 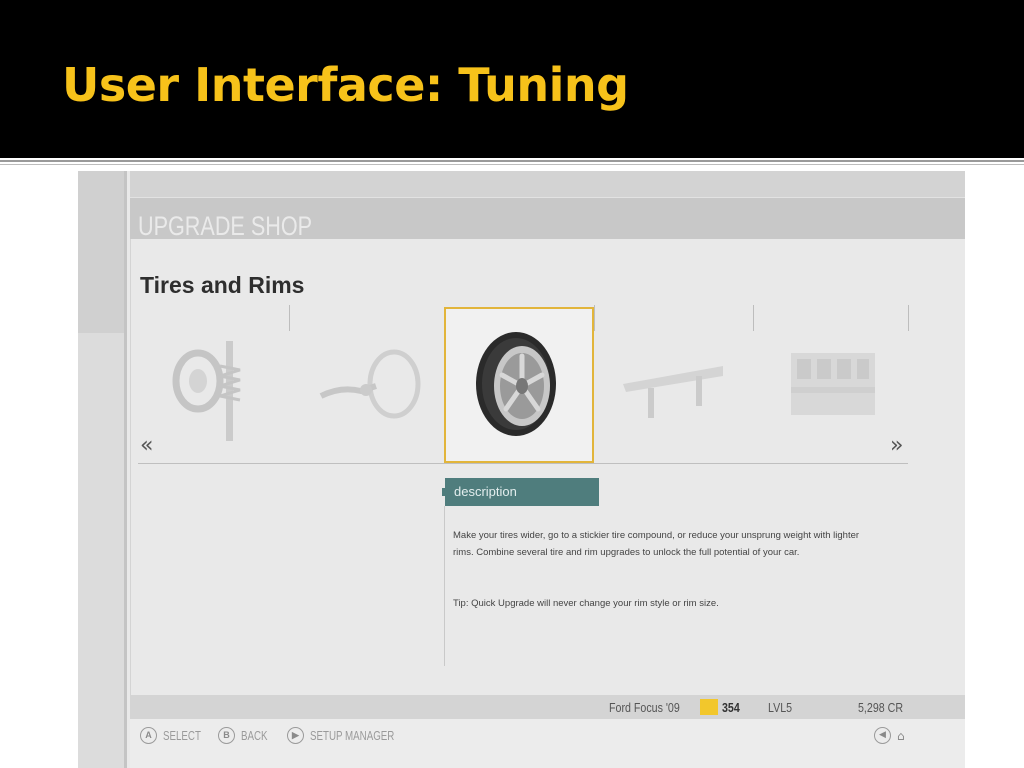 I want to click on b-button-icon: B, so click(x=226, y=735).